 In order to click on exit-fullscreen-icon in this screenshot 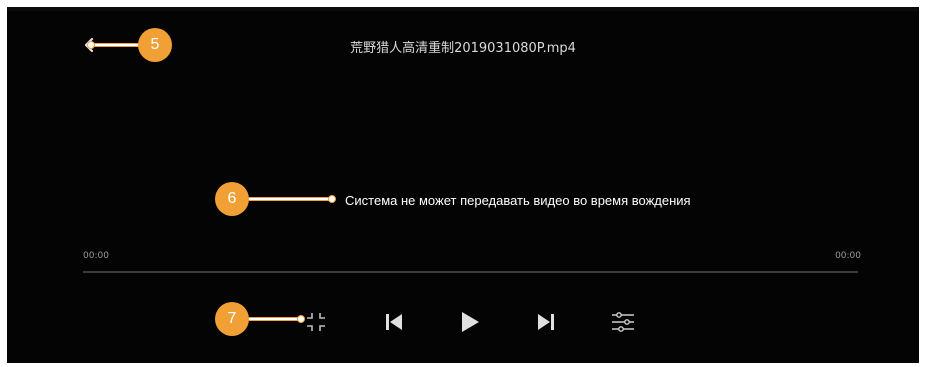, I will do `click(316, 322)`.